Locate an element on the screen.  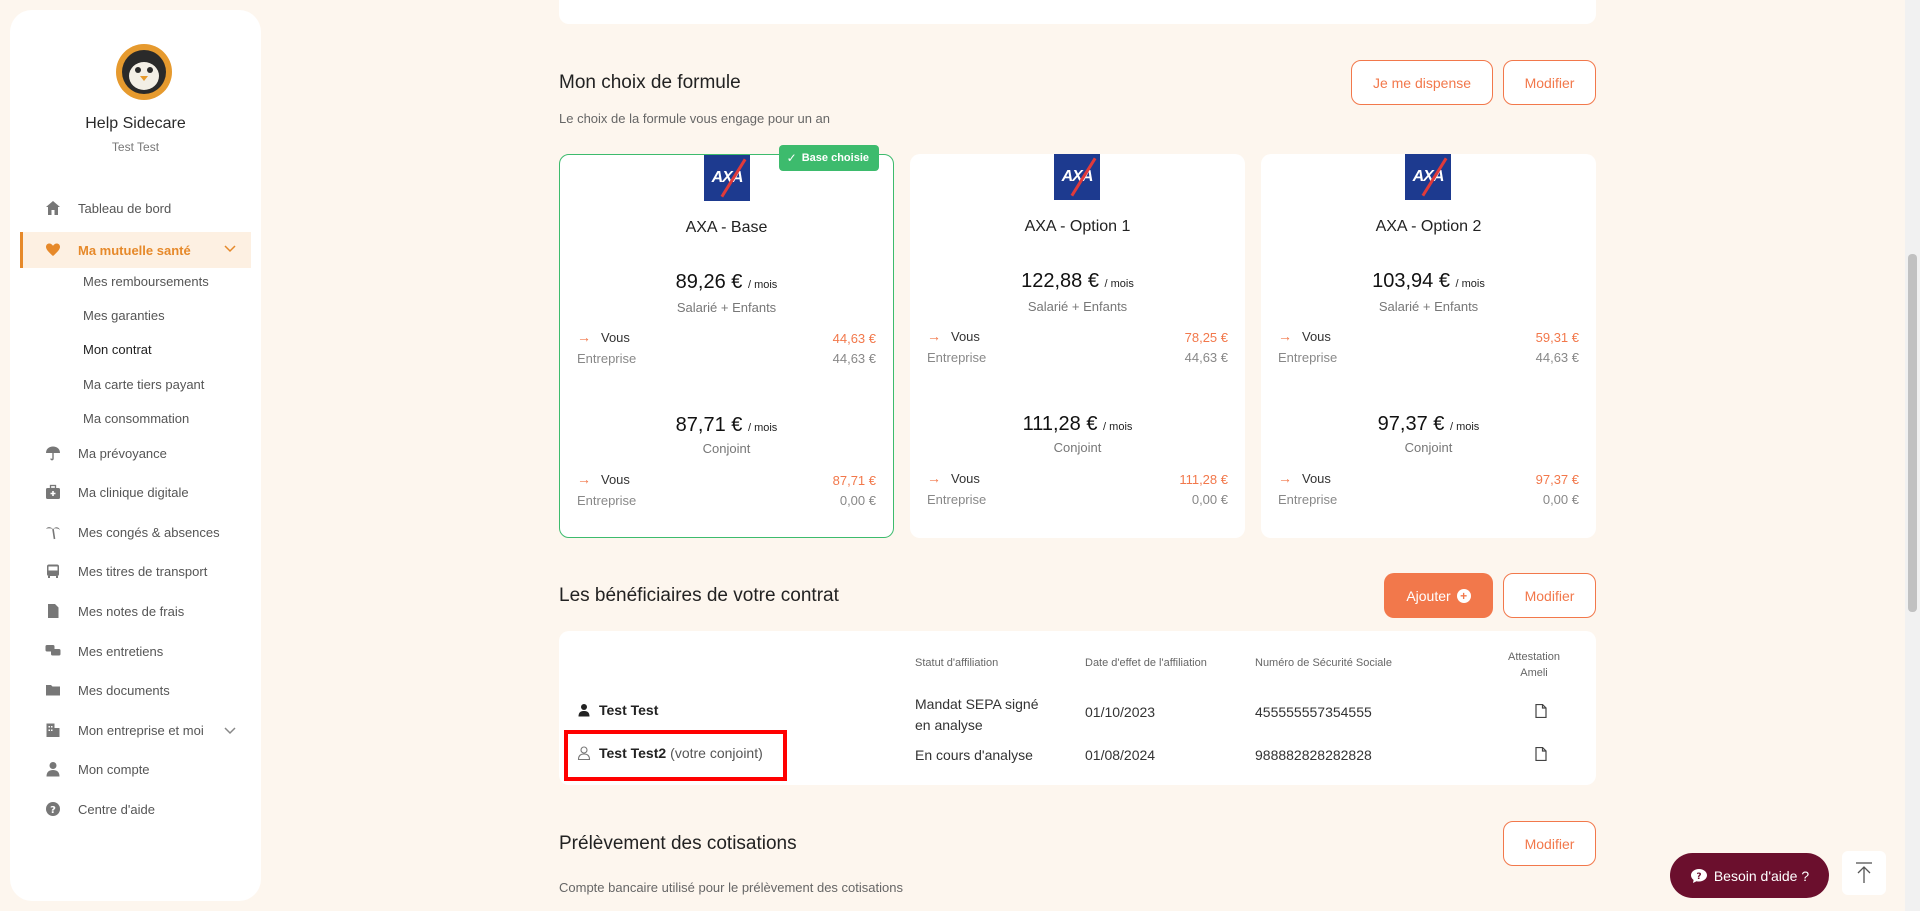
sidebar-item-notes-frais: Mes notes de frais is located at coordinates (135, 611).